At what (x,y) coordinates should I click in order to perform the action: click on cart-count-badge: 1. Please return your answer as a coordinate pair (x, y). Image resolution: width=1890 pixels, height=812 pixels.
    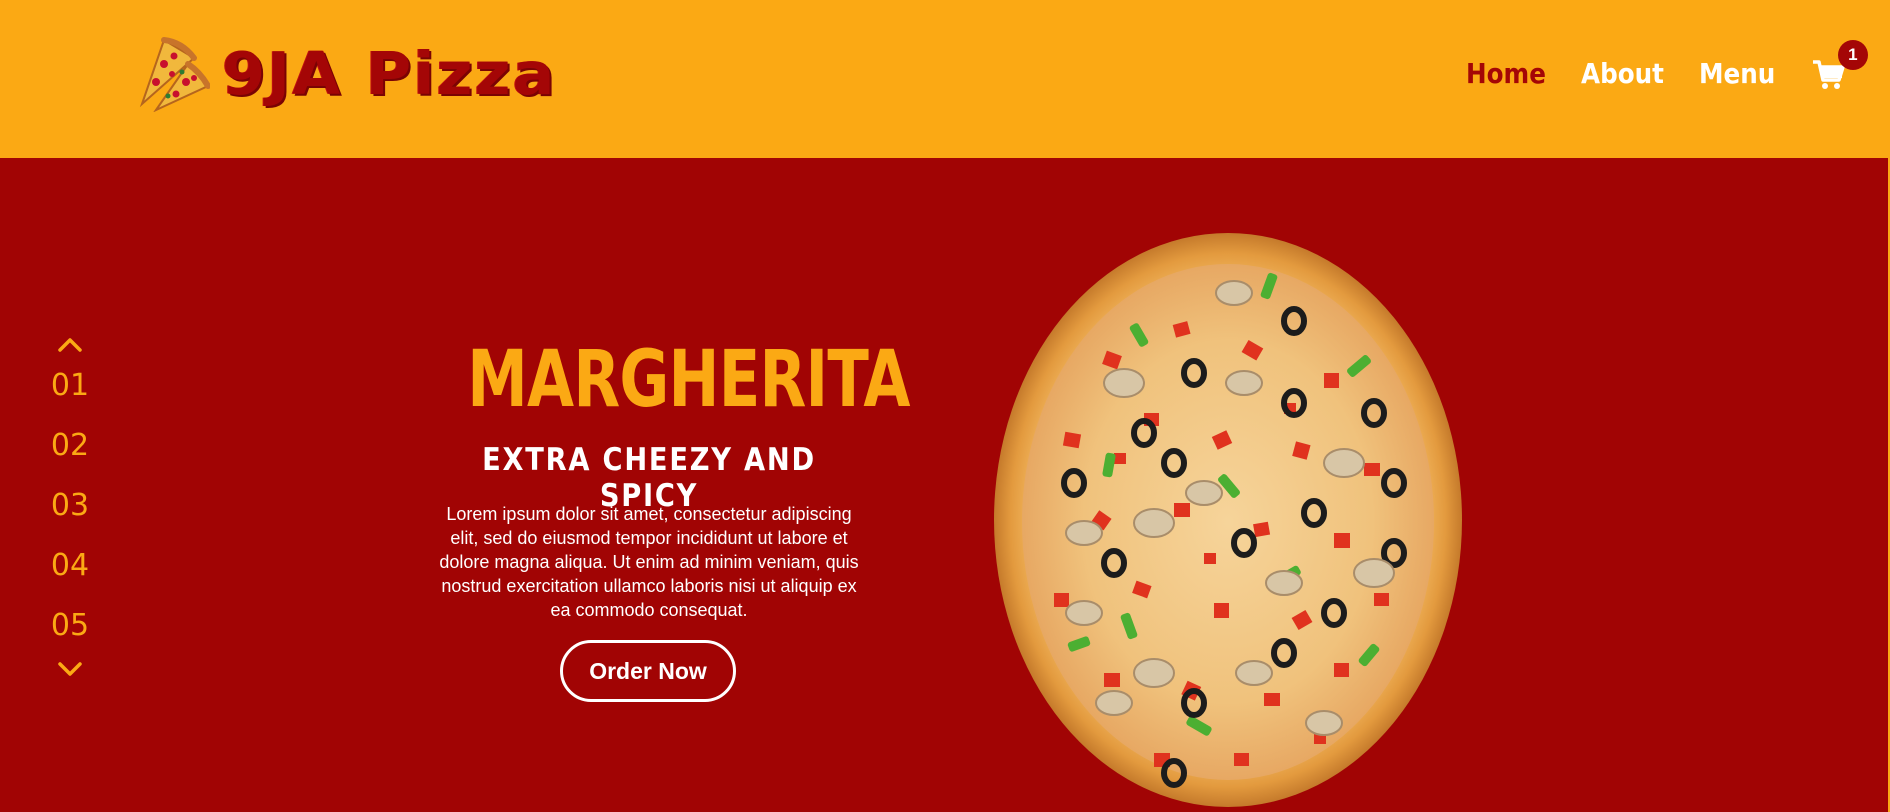
    Looking at the image, I should click on (1852, 55).